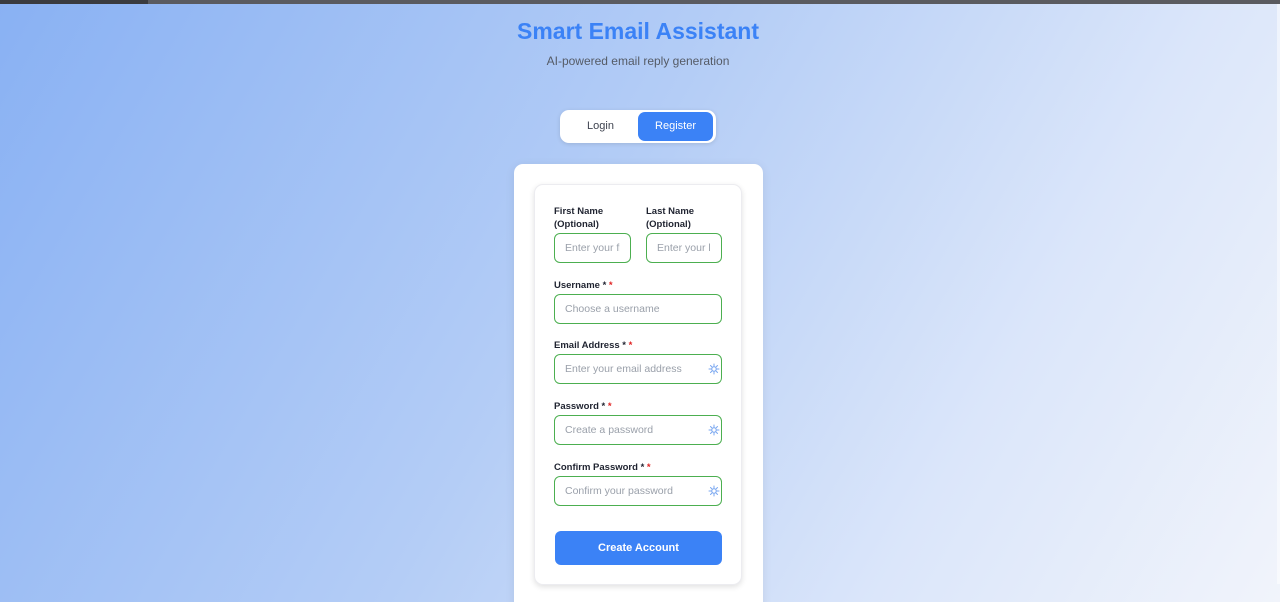 Image resolution: width=1280 pixels, height=602 pixels. What do you see at coordinates (638, 31) in the screenshot?
I see `page-title: Smart Email Assistant` at bounding box center [638, 31].